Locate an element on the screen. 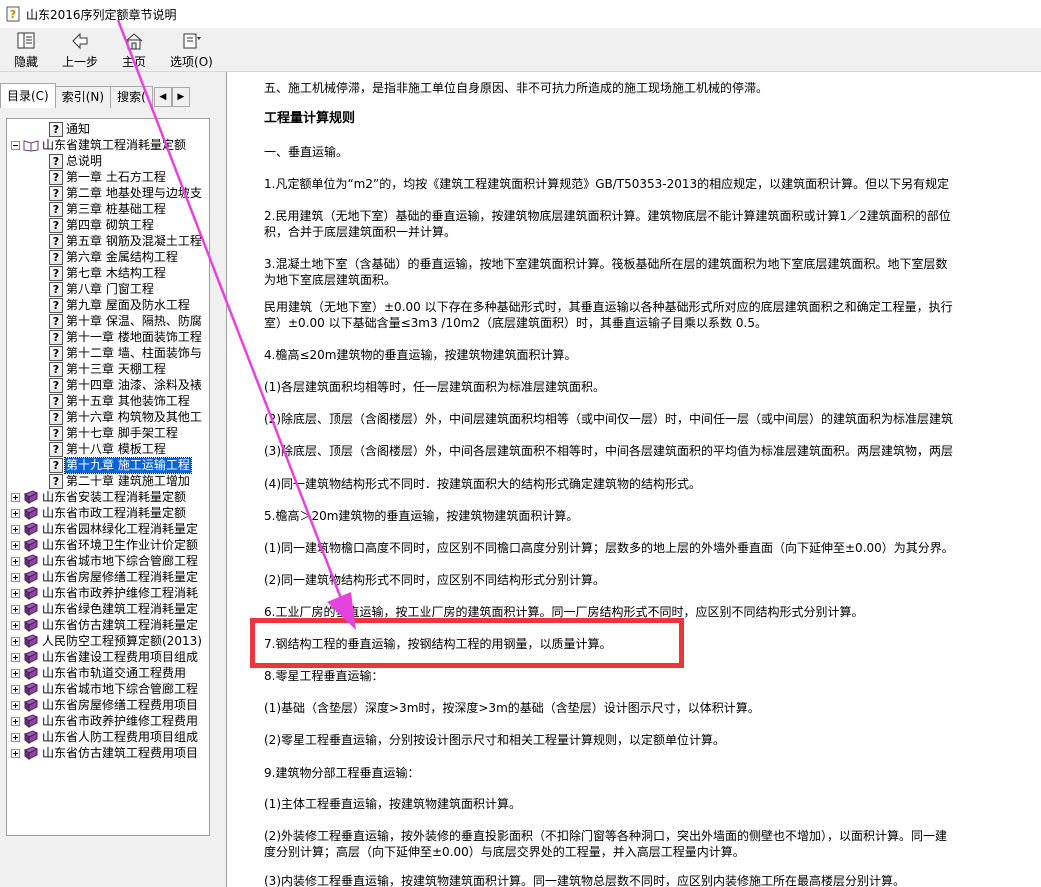  tree-item: 山东省市政养护维修工程费用 is located at coordinates (105, 721).